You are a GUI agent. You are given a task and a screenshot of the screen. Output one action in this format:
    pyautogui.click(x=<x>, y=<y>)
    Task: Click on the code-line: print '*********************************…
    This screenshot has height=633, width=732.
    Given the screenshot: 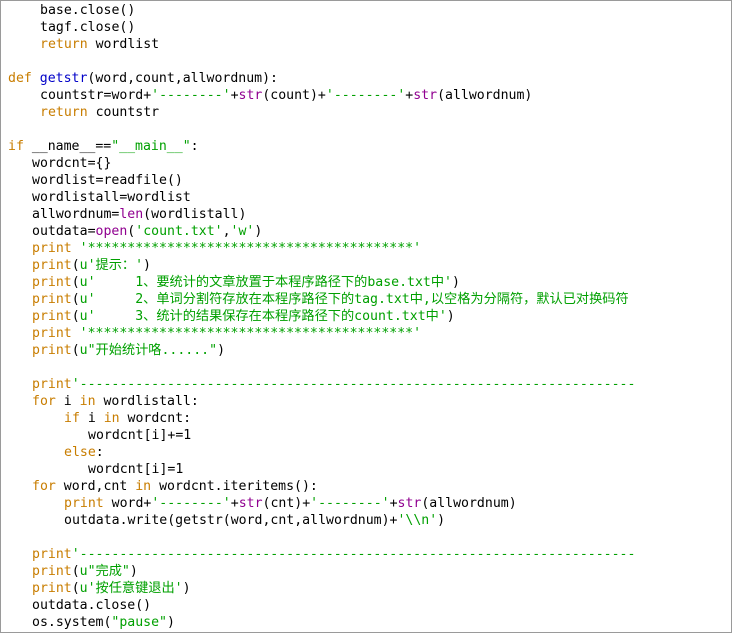 What is the action you would take?
    pyautogui.click(x=226, y=333)
    